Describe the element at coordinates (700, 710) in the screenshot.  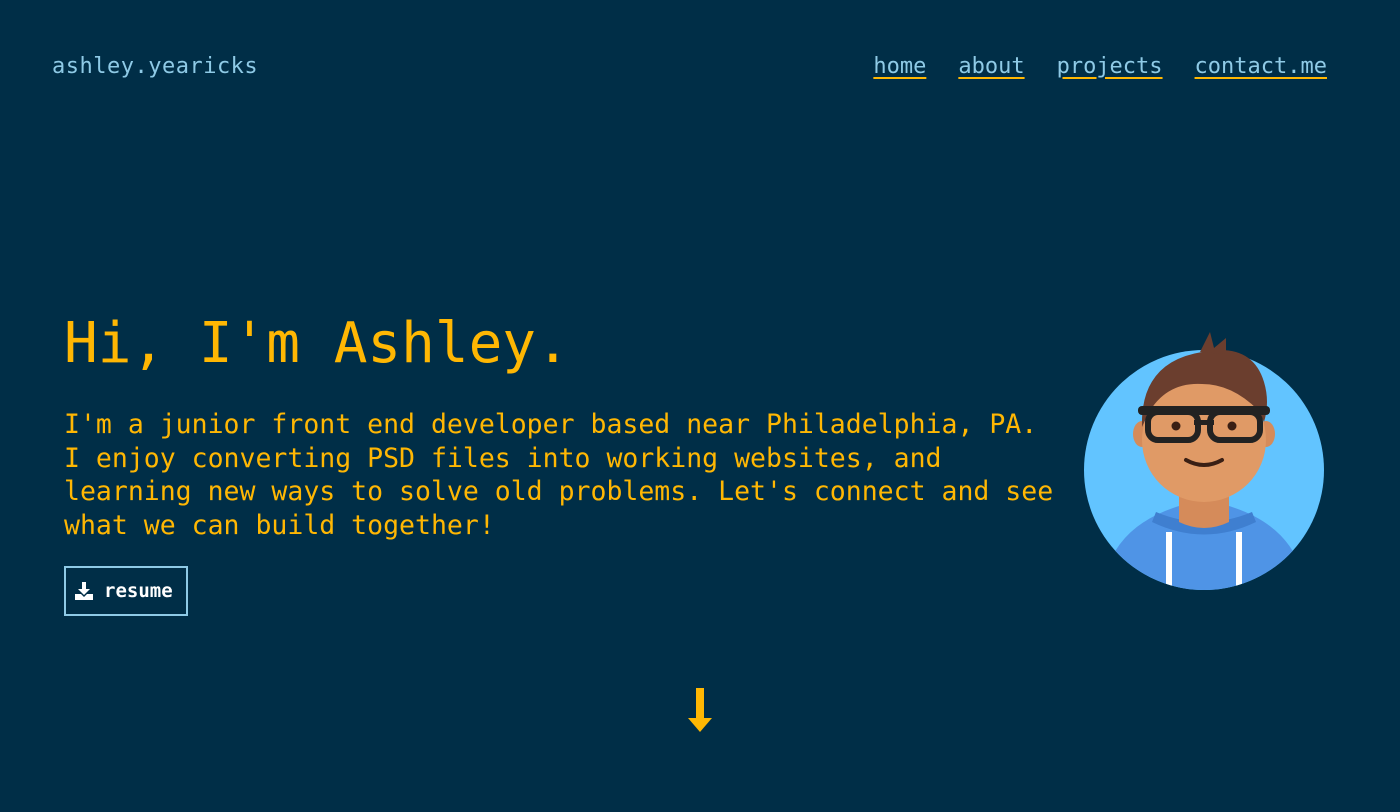
I see `arrow-down-icon` at that location.